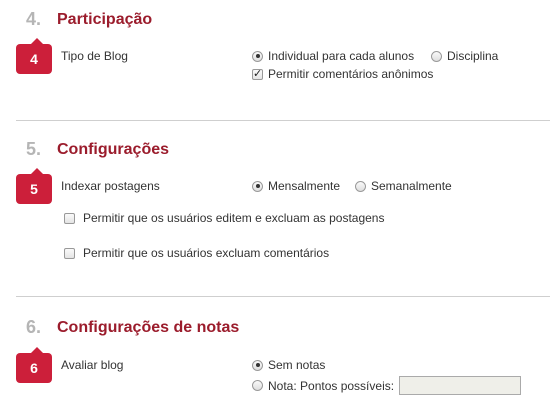 This screenshot has width=550, height=411. I want to click on step-badge: 5, so click(34, 186).